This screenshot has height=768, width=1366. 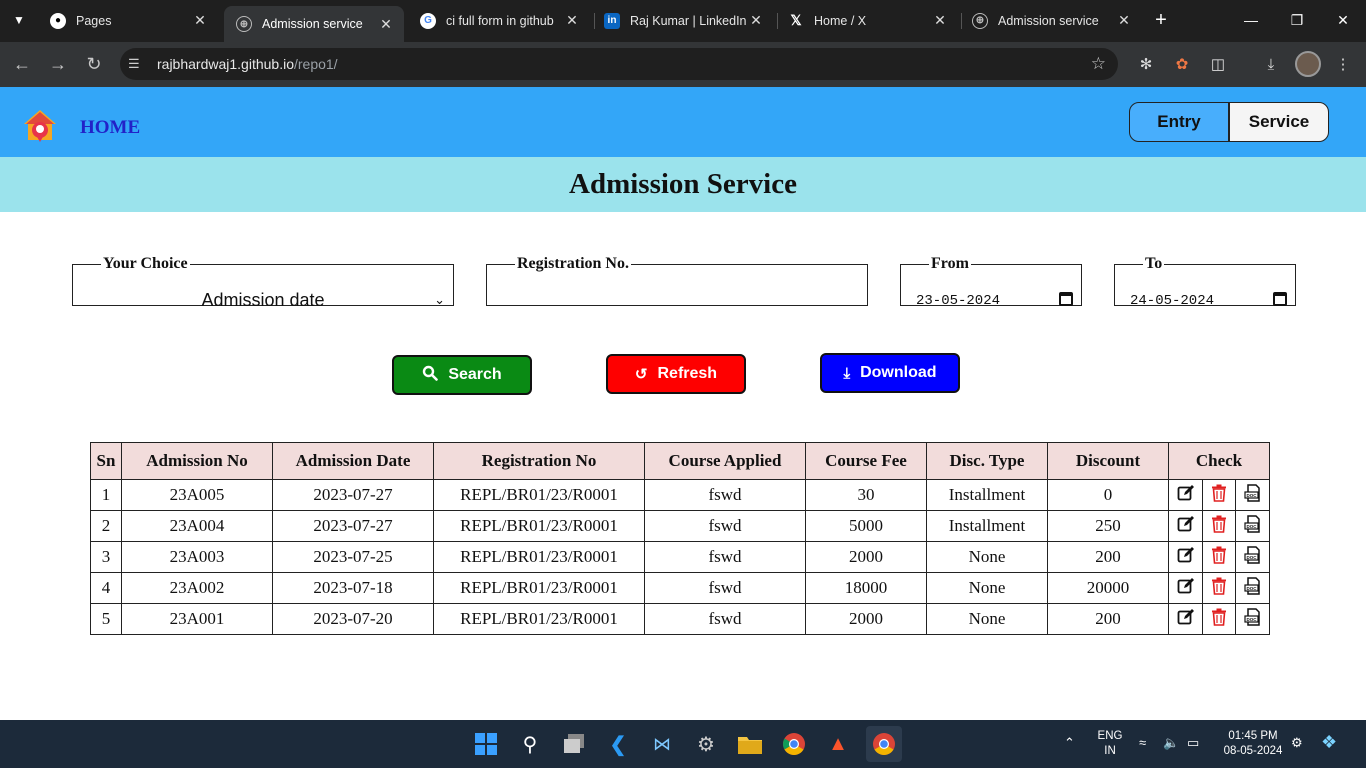 I want to click on bookmark-star-icon: ☆, so click(x=1098, y=64).